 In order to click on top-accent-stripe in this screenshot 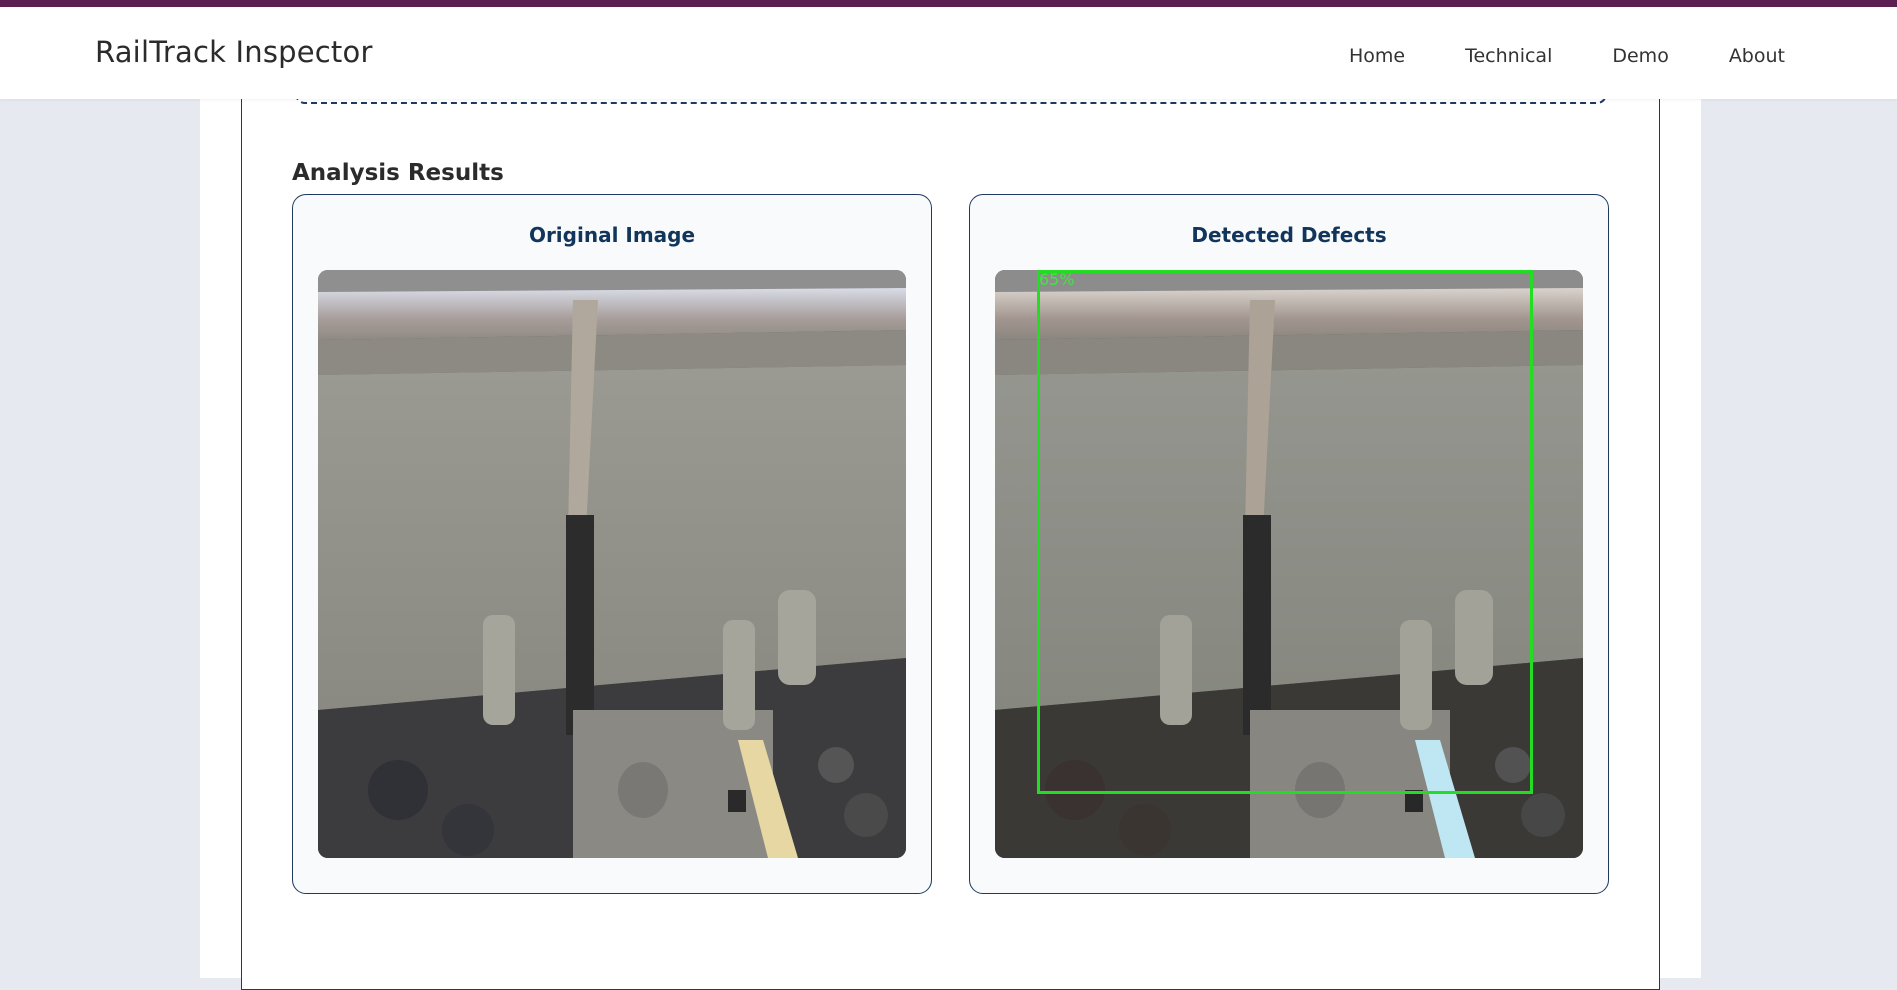, I will do `click(948, 3)`.